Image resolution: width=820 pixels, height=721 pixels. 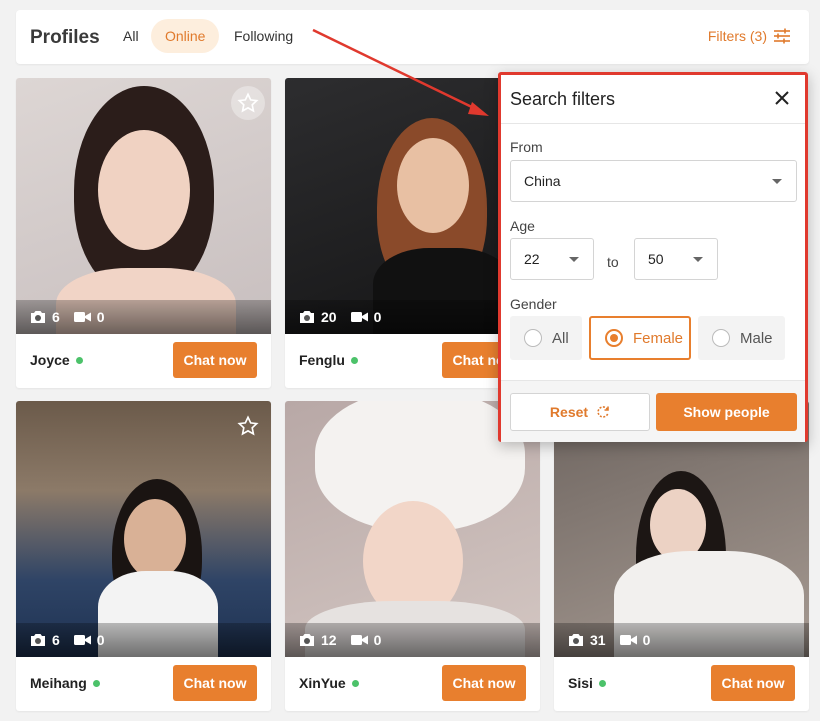 What do you see at coordinates (658, 338) in the screenshot?
I see `gender-option-label: Female` at bounding box center [658, 338].